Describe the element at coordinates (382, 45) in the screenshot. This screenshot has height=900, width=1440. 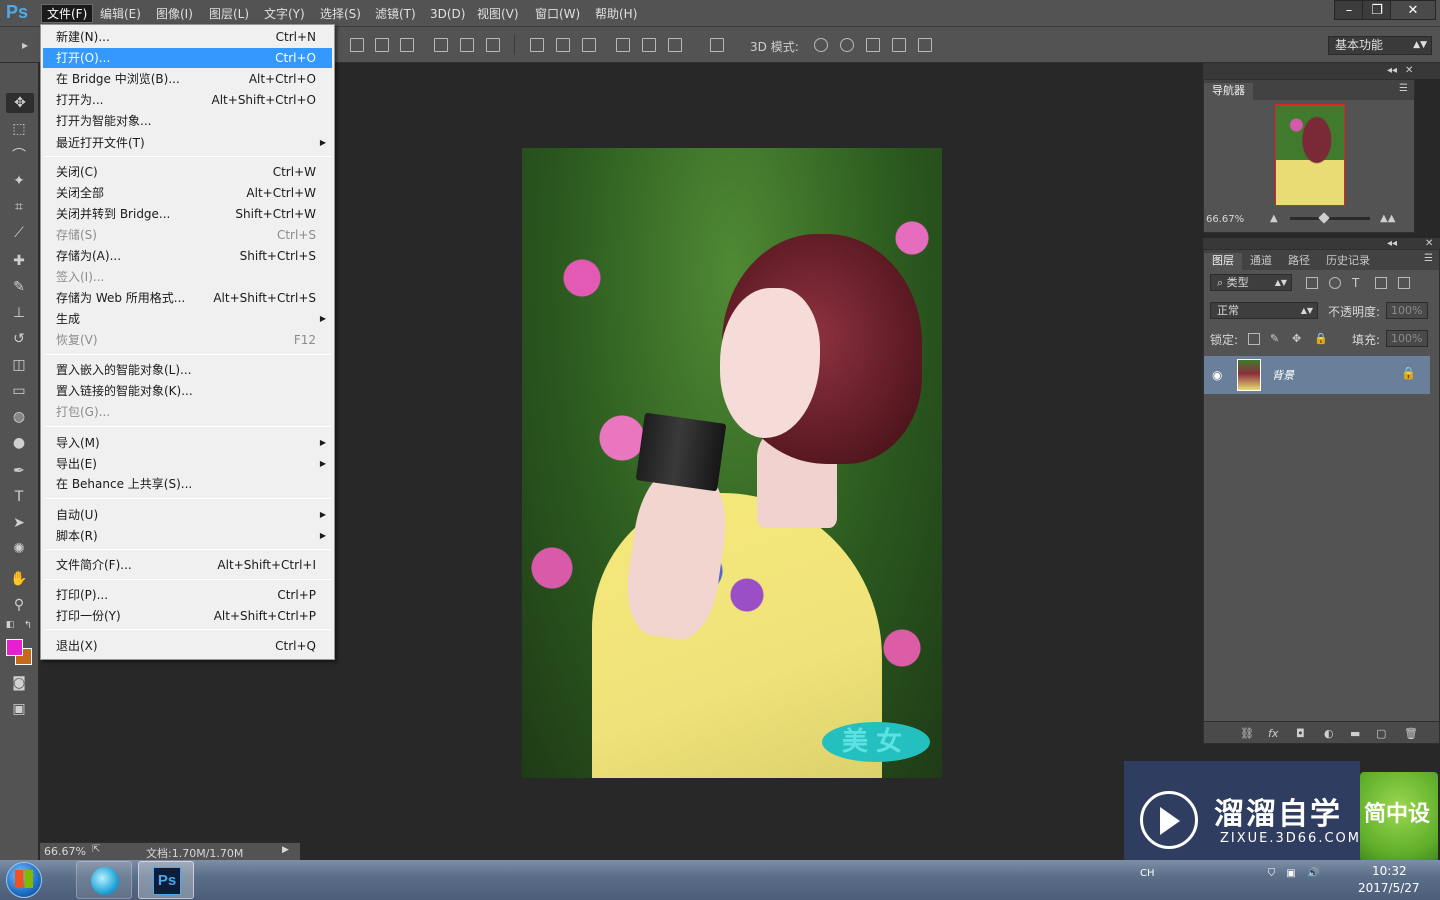
I see `align-vcenter-icon` at that location.